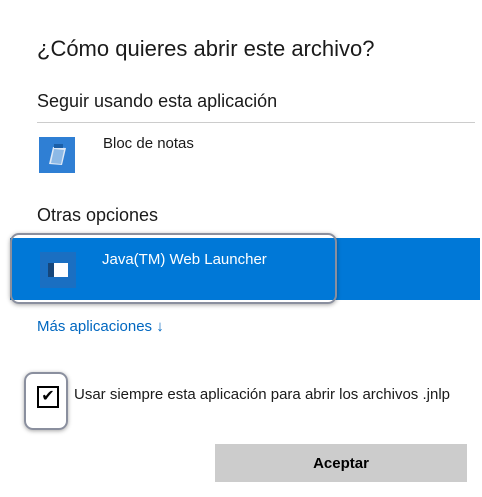 The image size is (482, 497). What do you see at coordinates (341, 463) in the screenshot?
I see `accept-button: Aceptar` at bounding box center [341, 463].